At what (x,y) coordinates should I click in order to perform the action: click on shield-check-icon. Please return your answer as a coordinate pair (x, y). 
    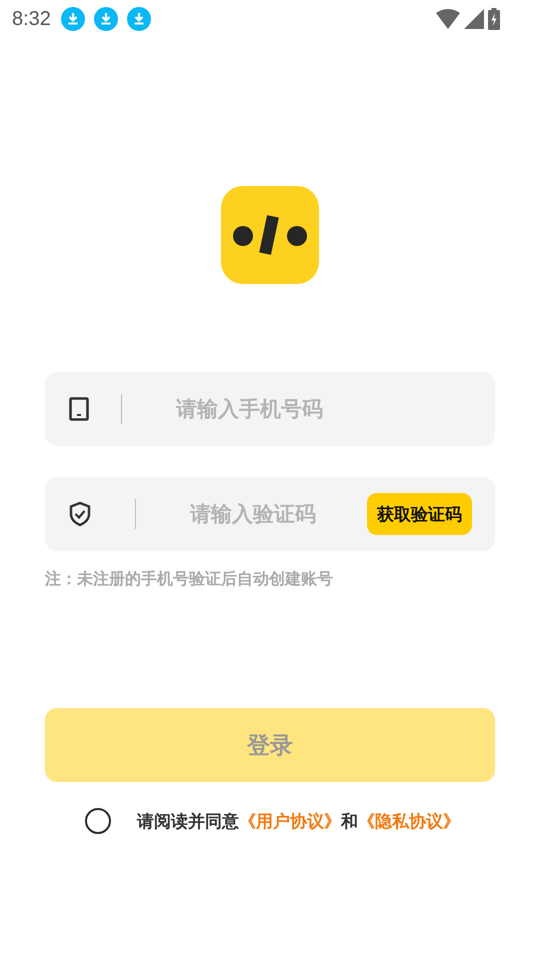
    Looking at the image, I should click on (80, 514).